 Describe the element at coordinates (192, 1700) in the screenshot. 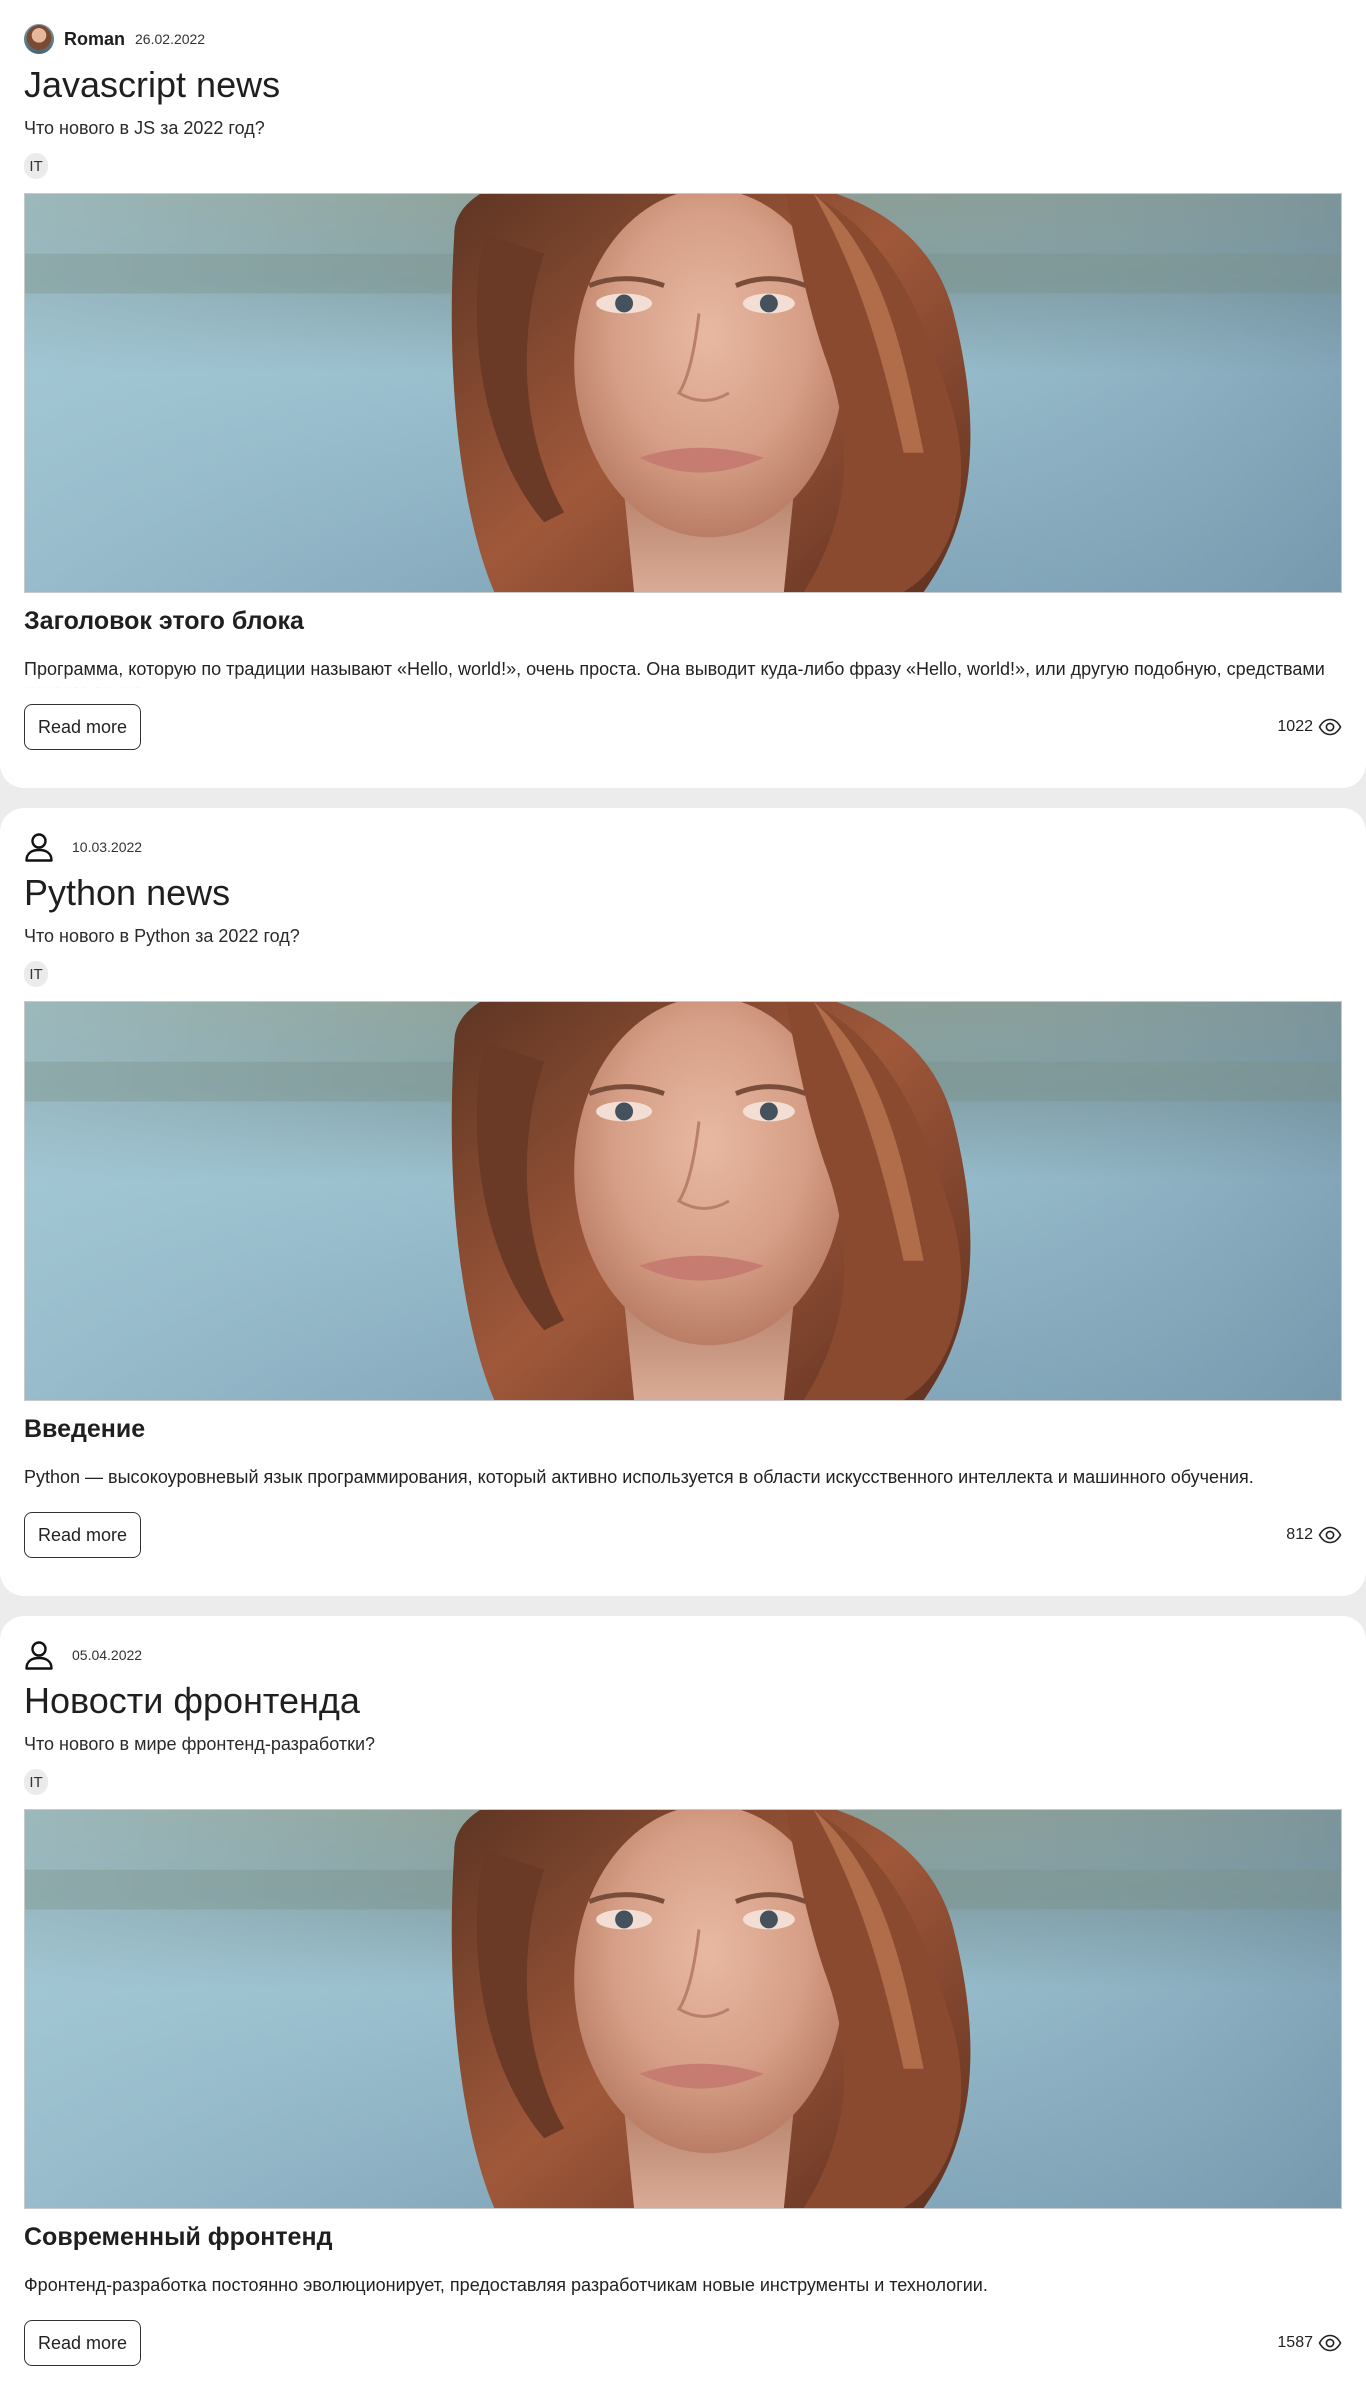

I see `post-title: Новости фронтенда` at that location.